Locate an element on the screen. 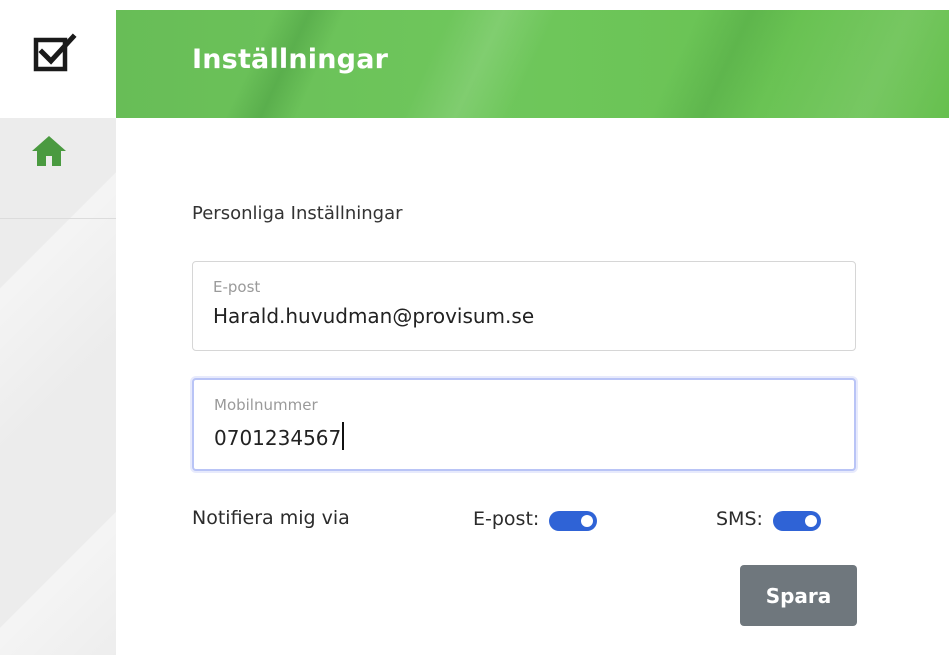 This screenshot has height=655, width=949. sidebar is located at coordinates (58, 386).